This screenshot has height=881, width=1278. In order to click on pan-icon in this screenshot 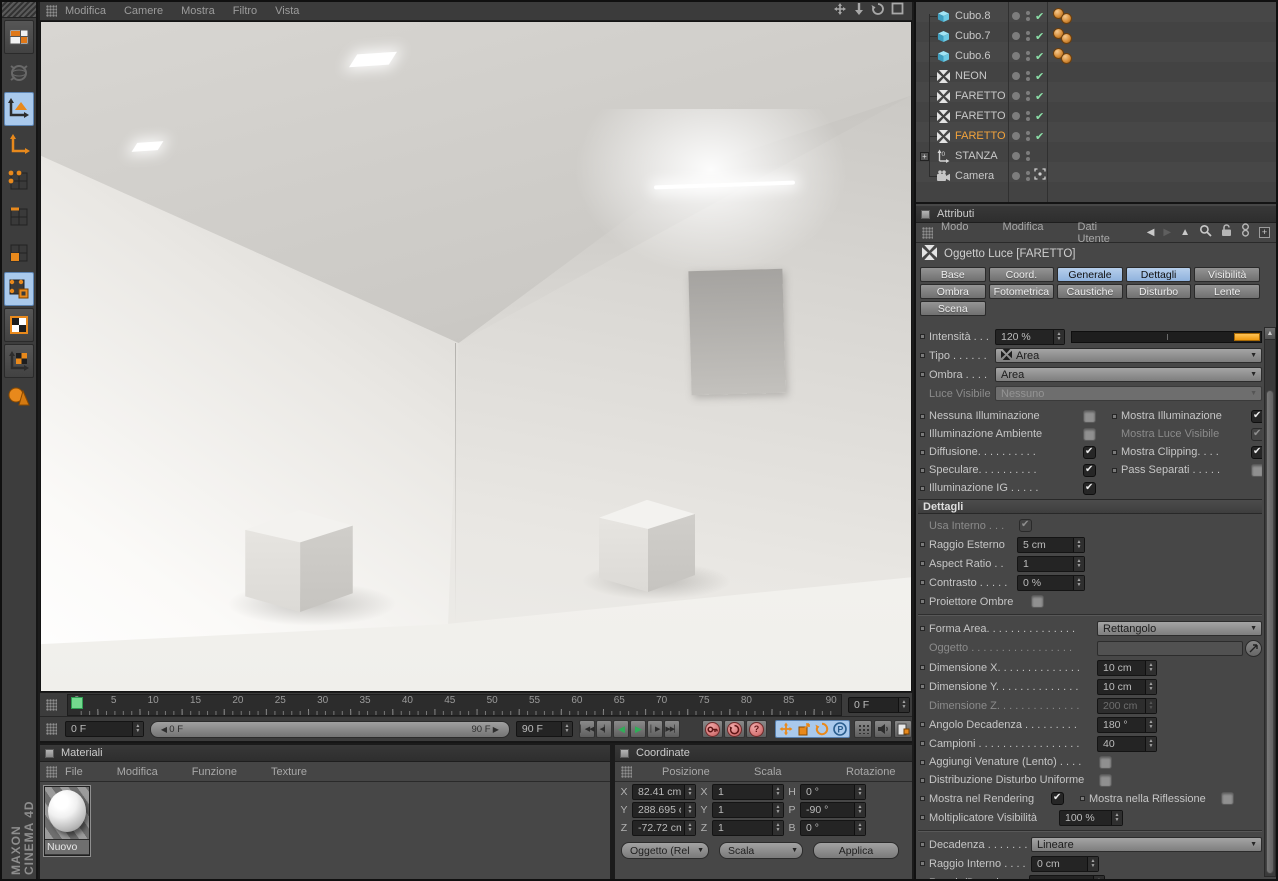, I will do `click(840, 11)`.